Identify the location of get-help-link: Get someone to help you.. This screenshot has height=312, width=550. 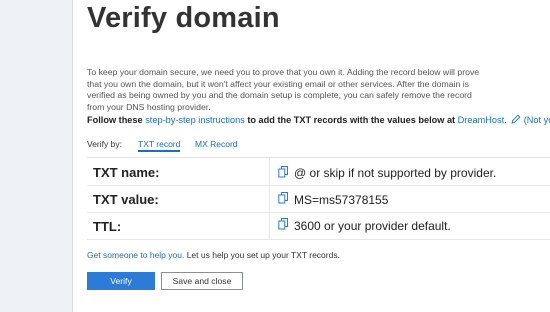
(135, 255).